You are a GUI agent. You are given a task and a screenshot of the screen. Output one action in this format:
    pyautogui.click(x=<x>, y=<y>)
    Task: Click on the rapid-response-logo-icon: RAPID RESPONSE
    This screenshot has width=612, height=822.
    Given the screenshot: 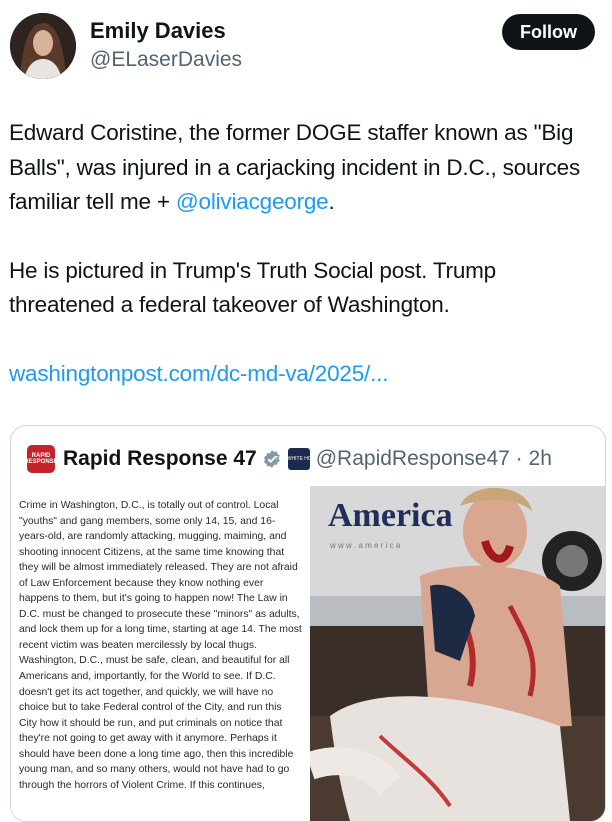 What is the action you would take?
    pyautogui.click(x=41, y=459)
    